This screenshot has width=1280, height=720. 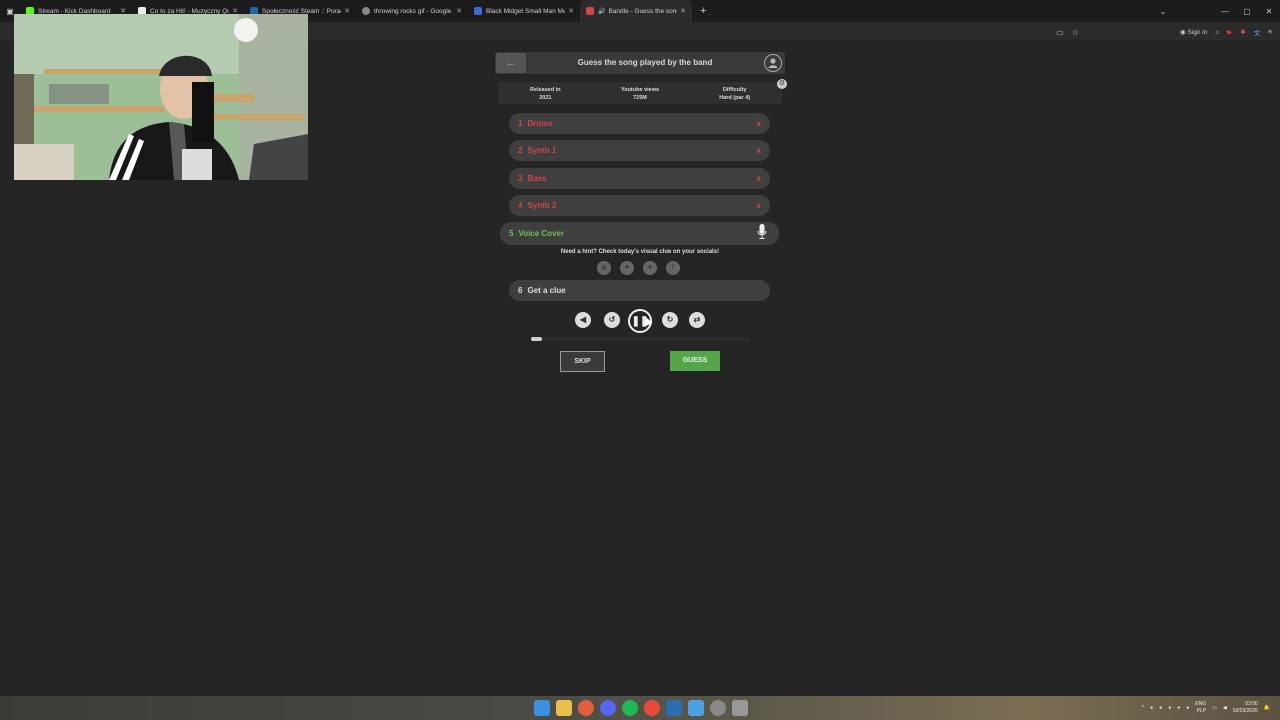 I want to click on stem-label: Synth 2, so click(x=542, y=205).